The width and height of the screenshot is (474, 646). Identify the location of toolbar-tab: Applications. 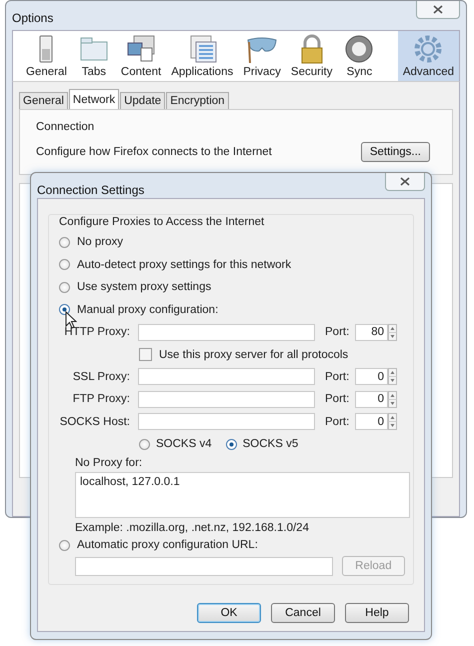
(202, 56).